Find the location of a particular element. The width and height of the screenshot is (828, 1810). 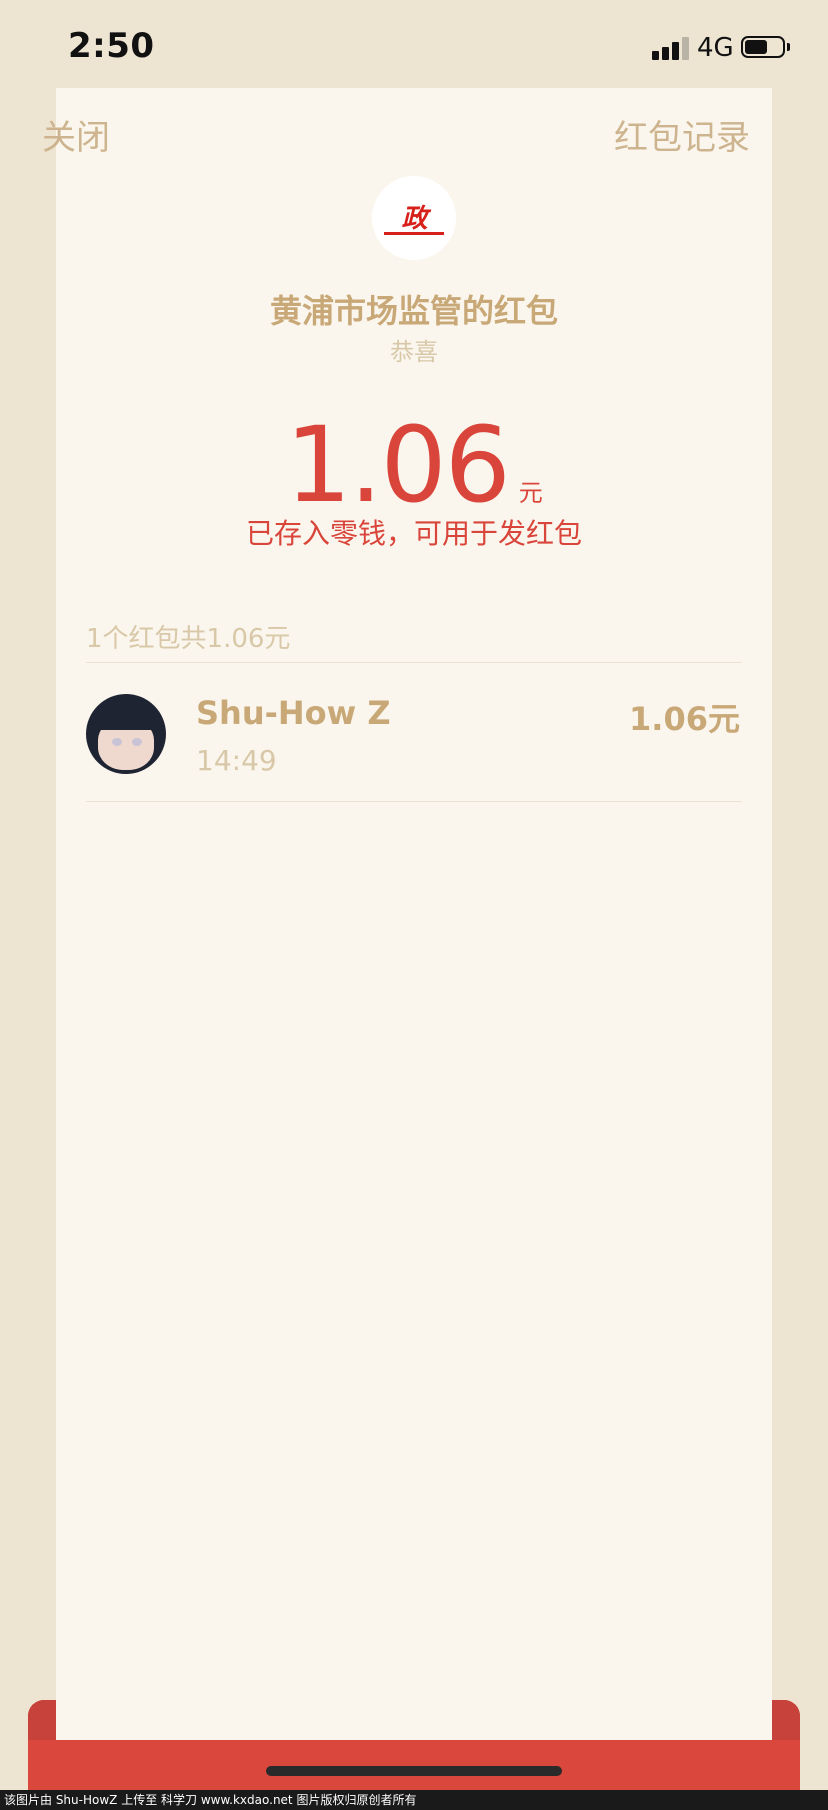

status-bar: 2:50 4G is located at coordinates (414, 44).